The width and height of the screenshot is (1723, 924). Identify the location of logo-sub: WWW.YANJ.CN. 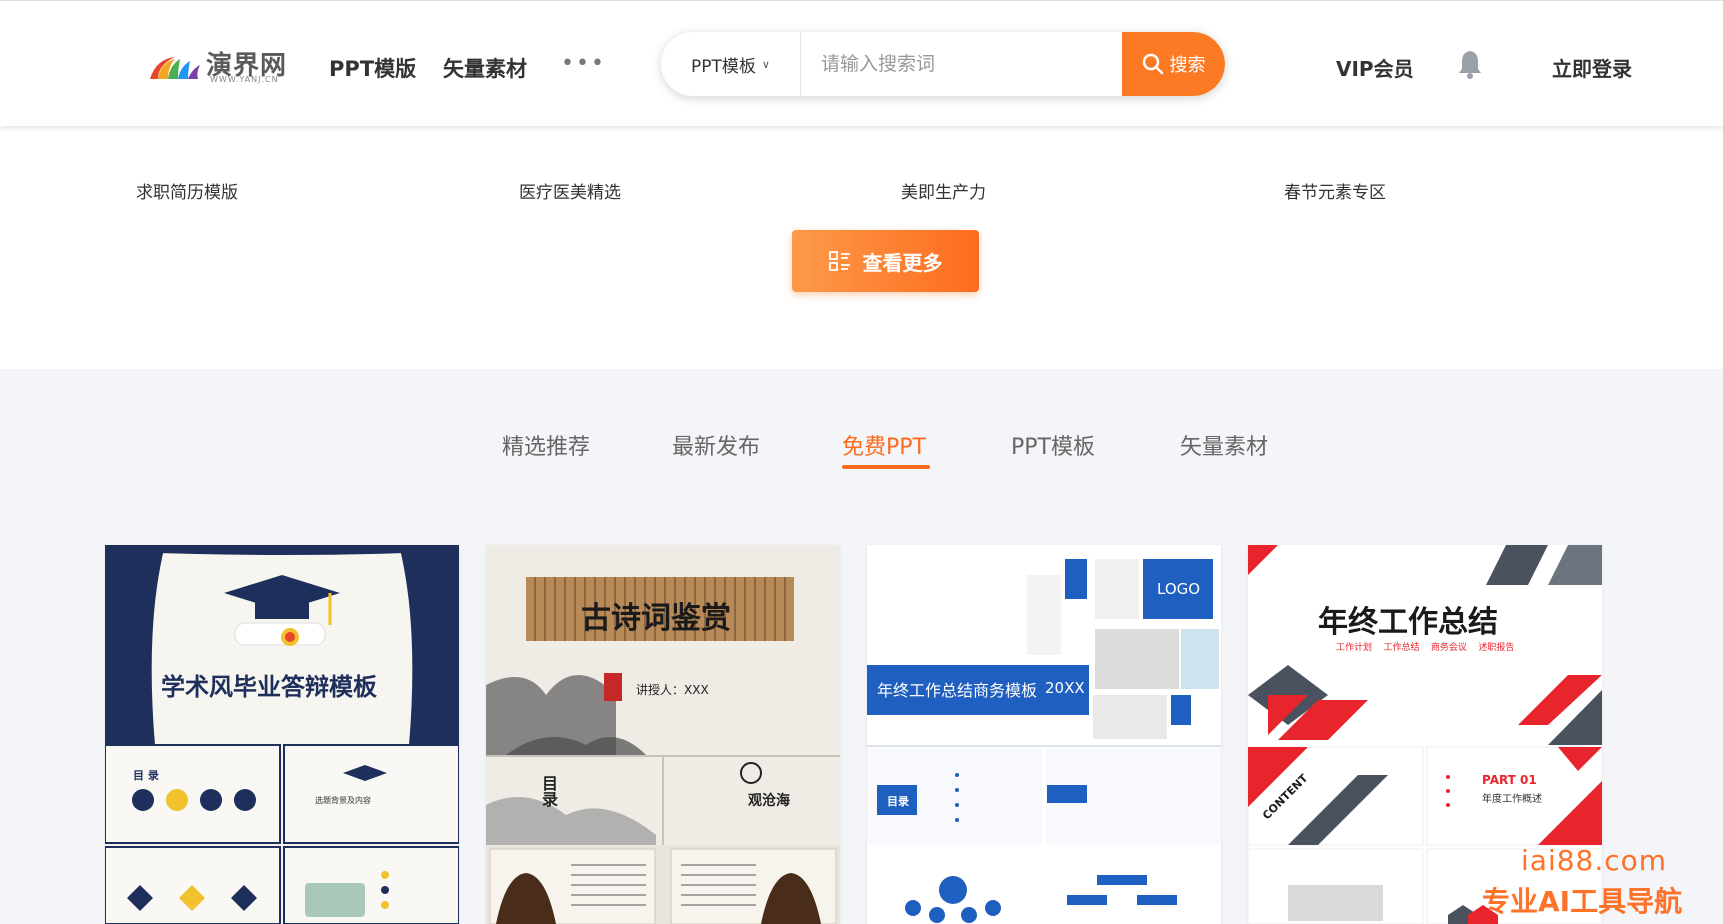
(244, 79).